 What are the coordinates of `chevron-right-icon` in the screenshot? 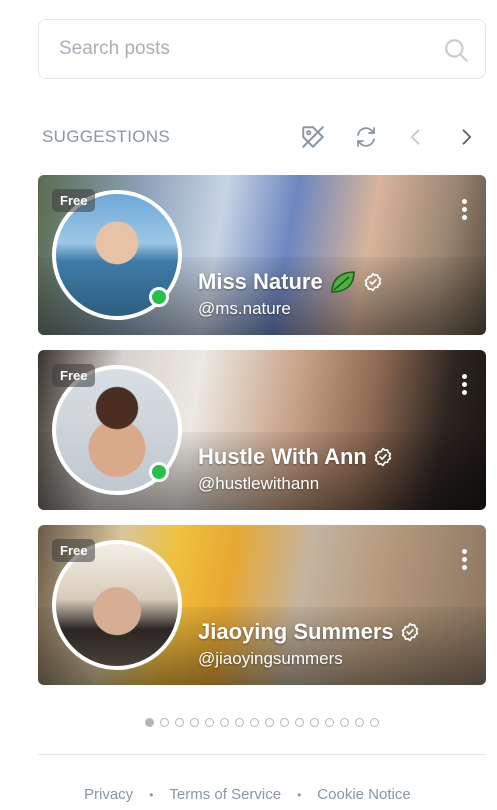 It's located at (467, 137).